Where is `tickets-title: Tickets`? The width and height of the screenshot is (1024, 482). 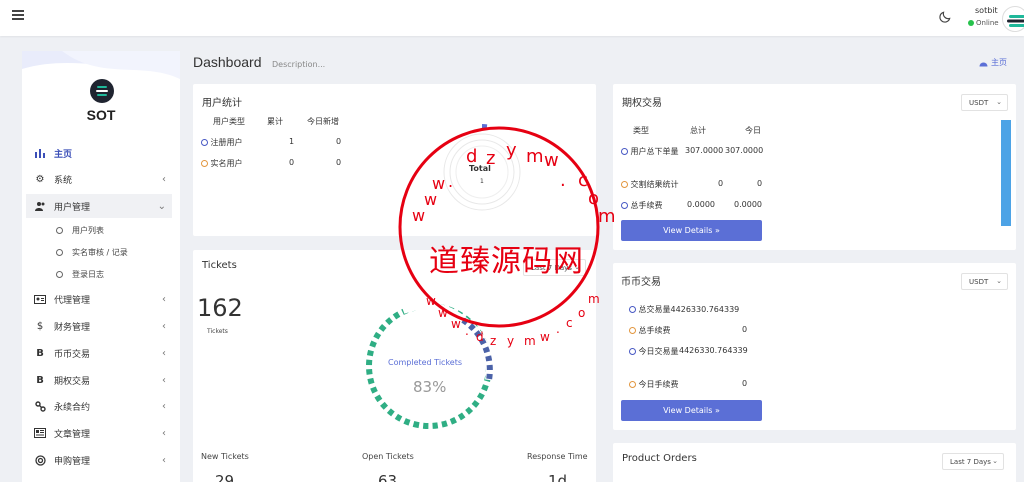 tickets-title: Tickets is located at coordinates (219, 265).